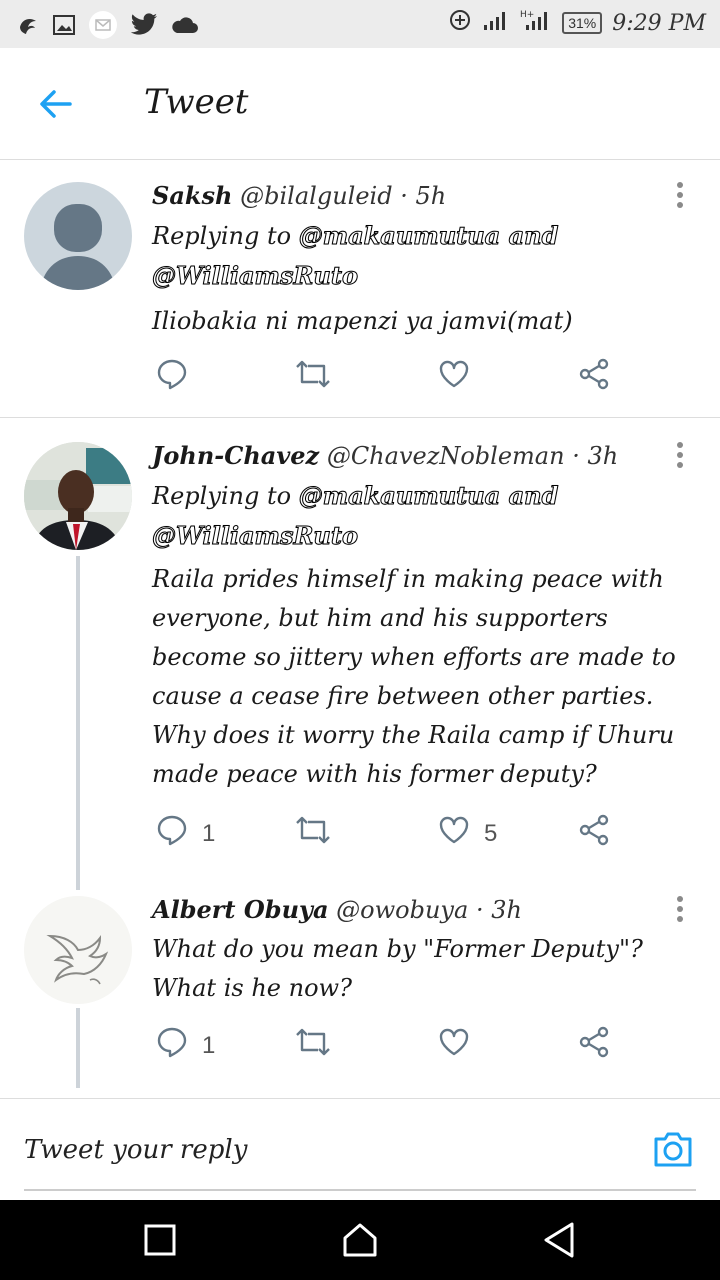 This screenshot has height=1280, width=720. Describe the element at coordinates (103, 27) in the screenshot. I see `mail-icon` at that location.